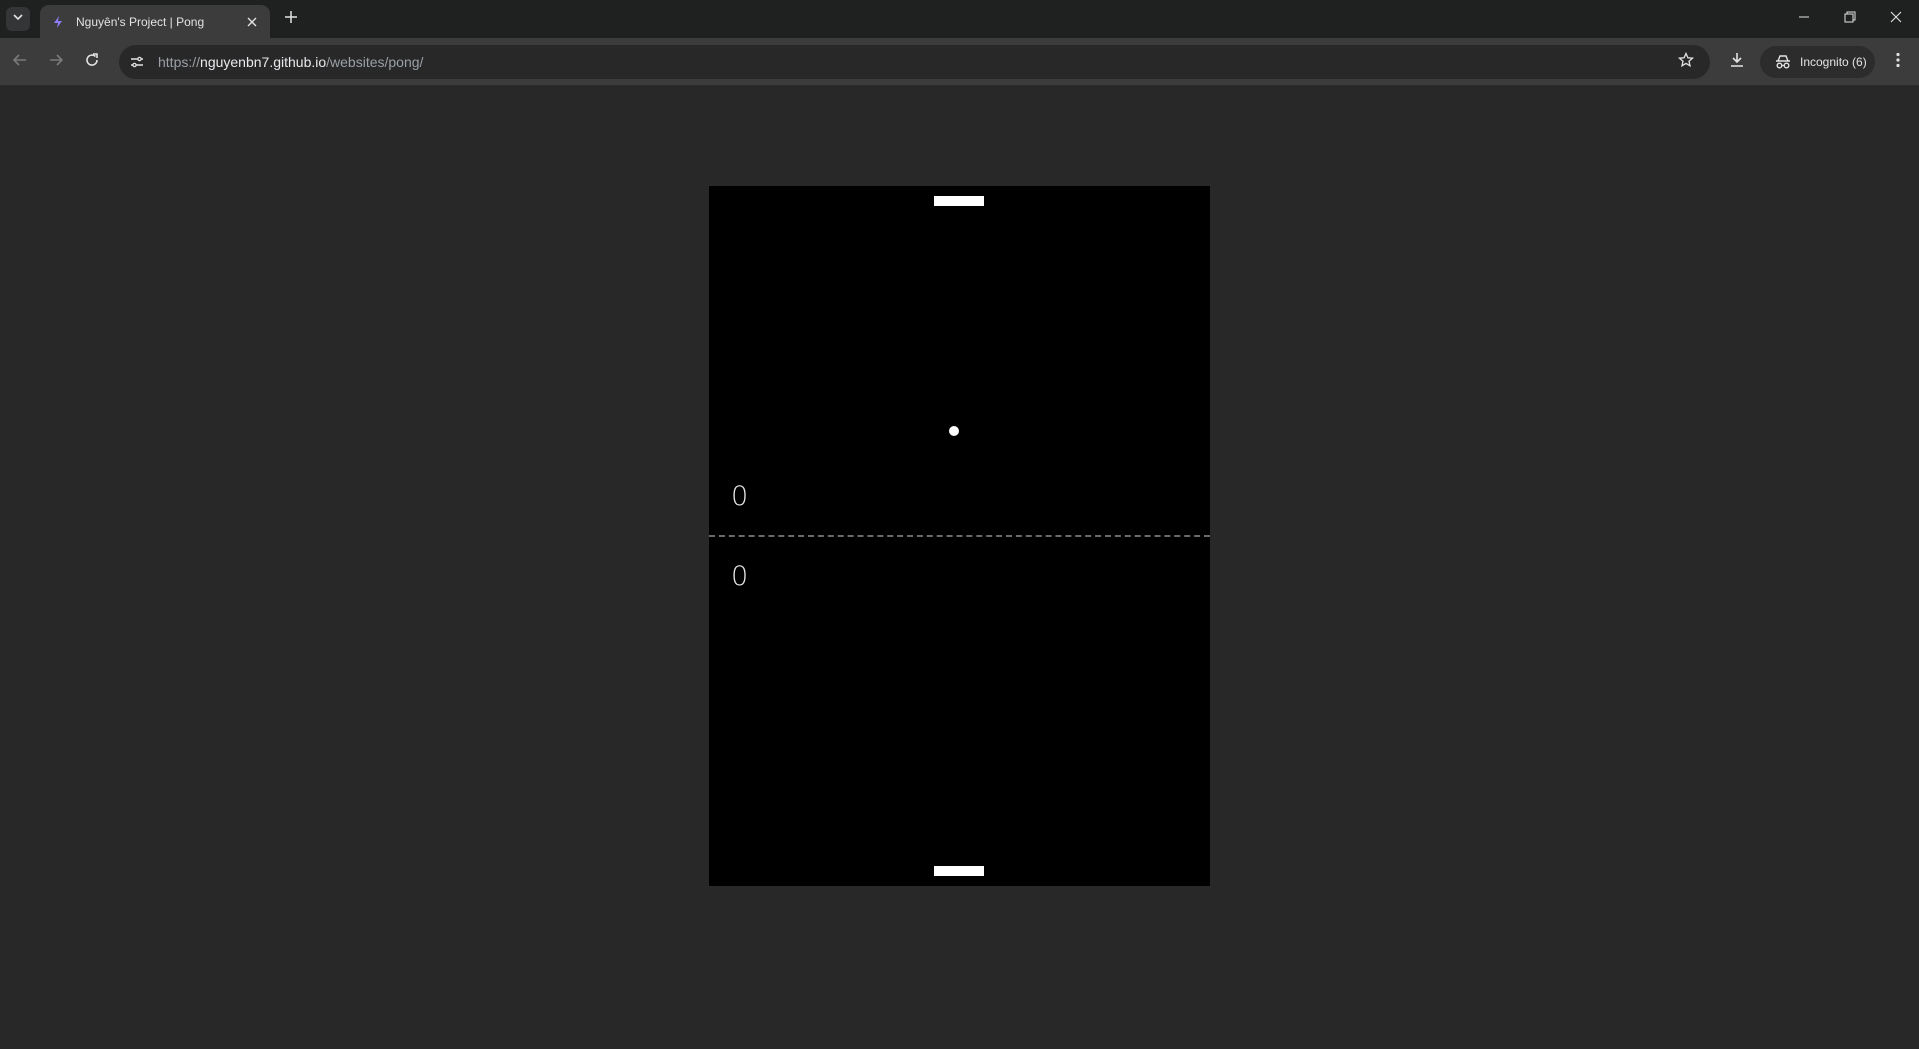 The width and height of the screenshot is (1919, 1049). Describe the element at coordinates (959, 201) in the screenshot. I see `top-paddle` at that location.